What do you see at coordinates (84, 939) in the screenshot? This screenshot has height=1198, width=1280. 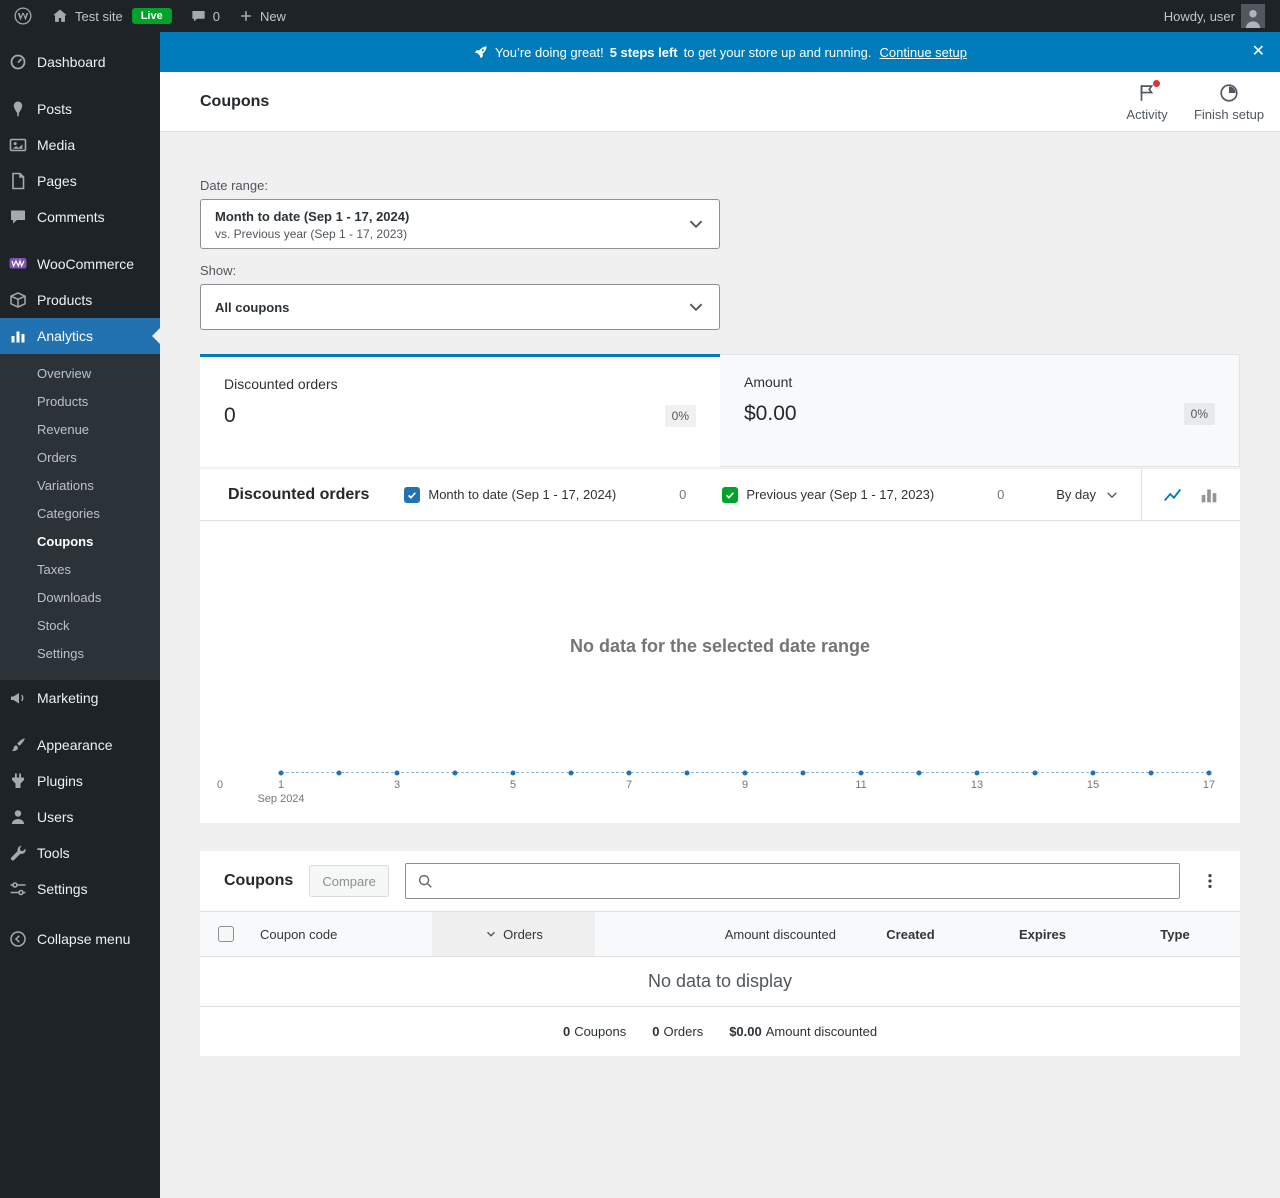 I see `sidebar-item-label: Collapse menu` at bounding box center [84, 939].